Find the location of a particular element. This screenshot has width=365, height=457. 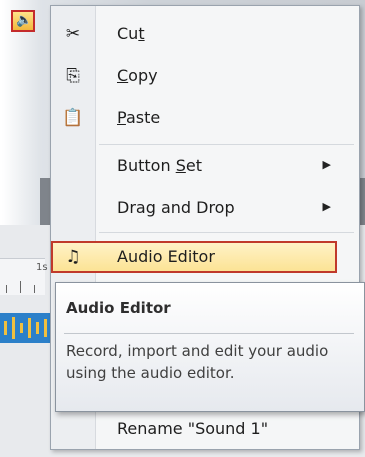

copy-icon: ⎘ is located at coordinates (73, 76).